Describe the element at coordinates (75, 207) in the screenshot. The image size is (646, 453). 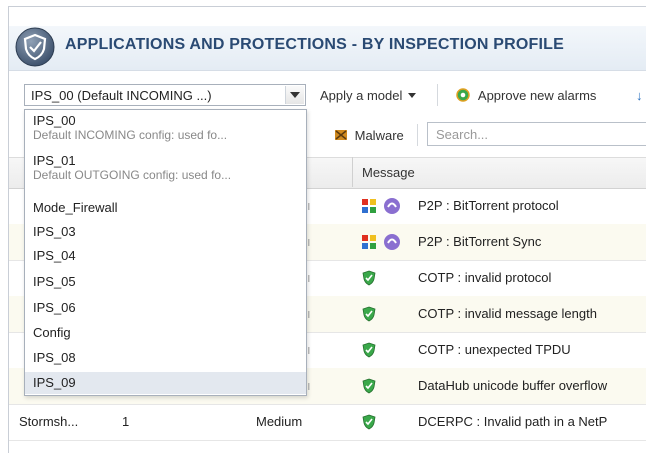
I see `option-name: Mode_Firewall` at that location.